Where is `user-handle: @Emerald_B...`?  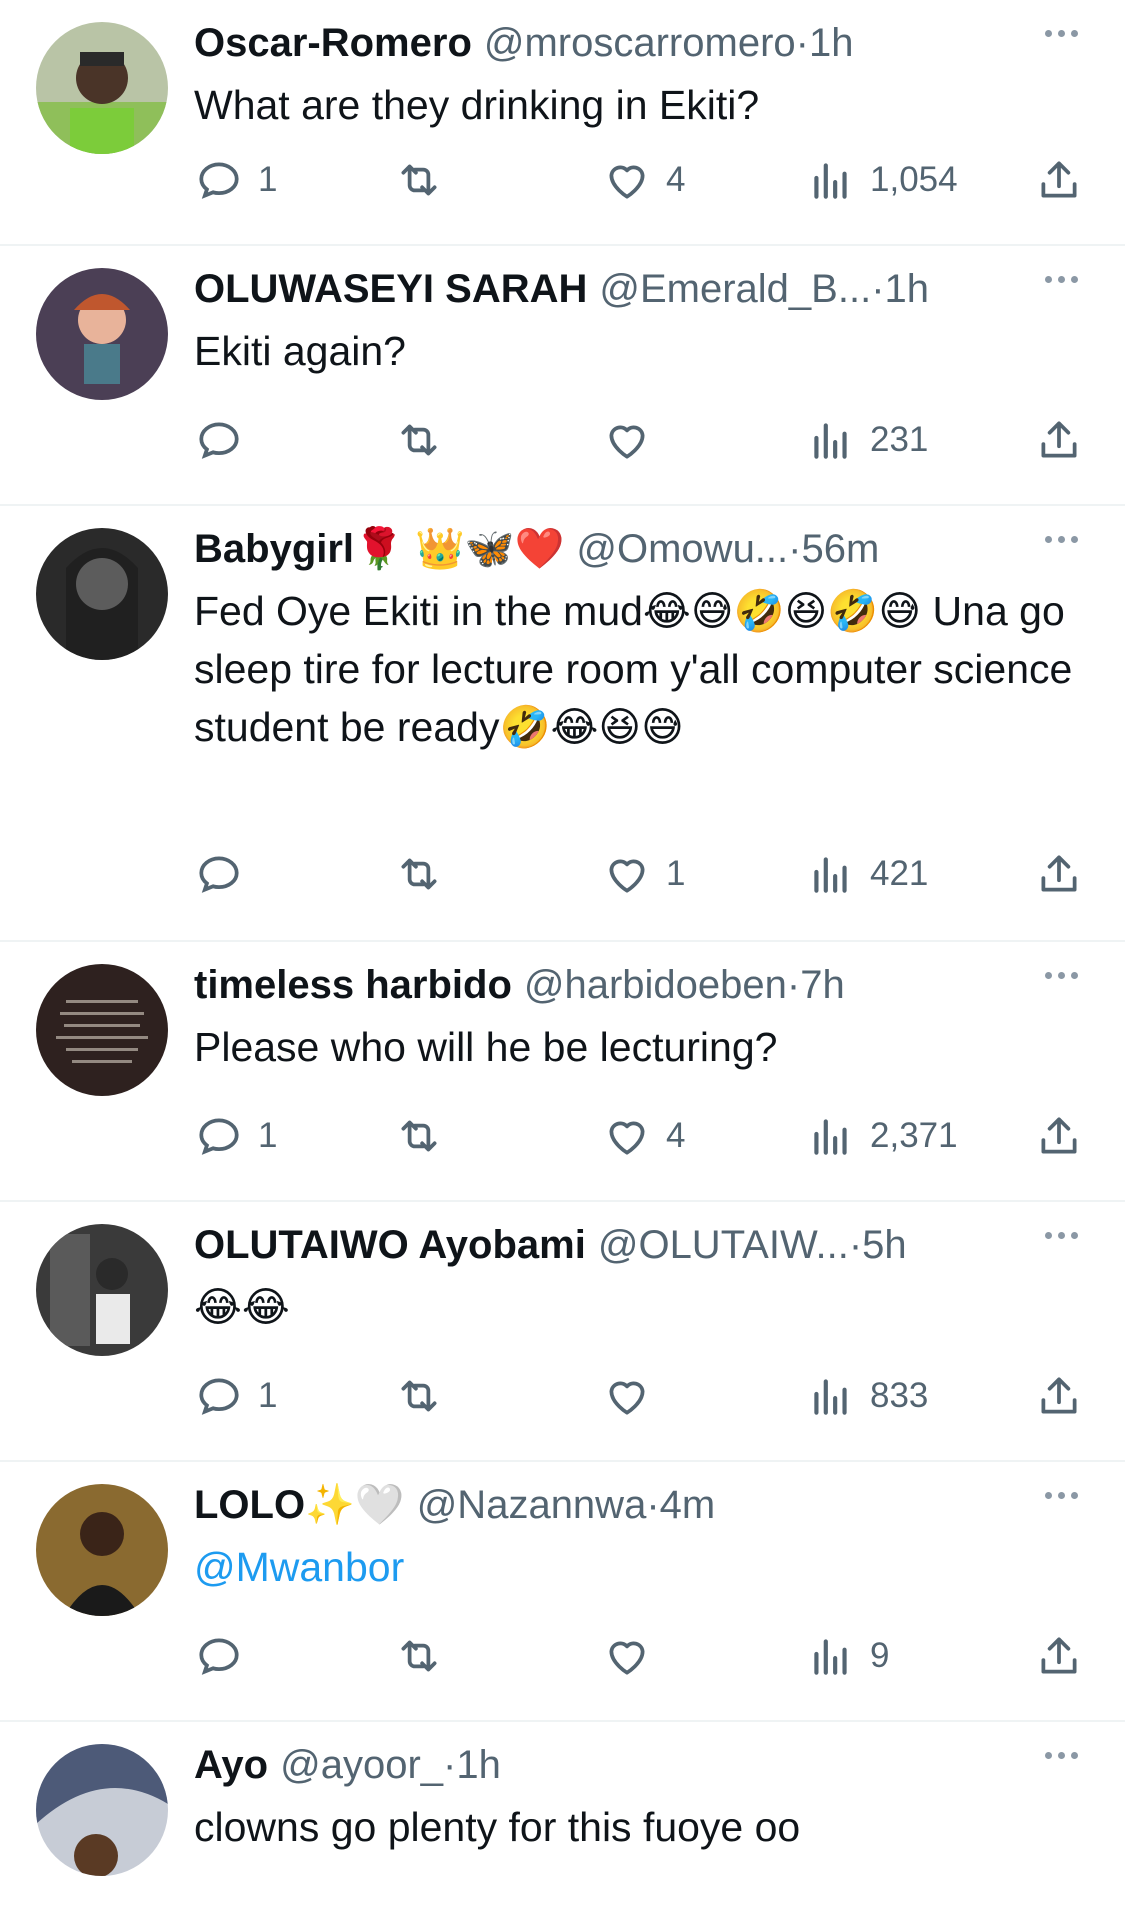 user-handle: @Emerald_B... is located at coordinates (735, 289).